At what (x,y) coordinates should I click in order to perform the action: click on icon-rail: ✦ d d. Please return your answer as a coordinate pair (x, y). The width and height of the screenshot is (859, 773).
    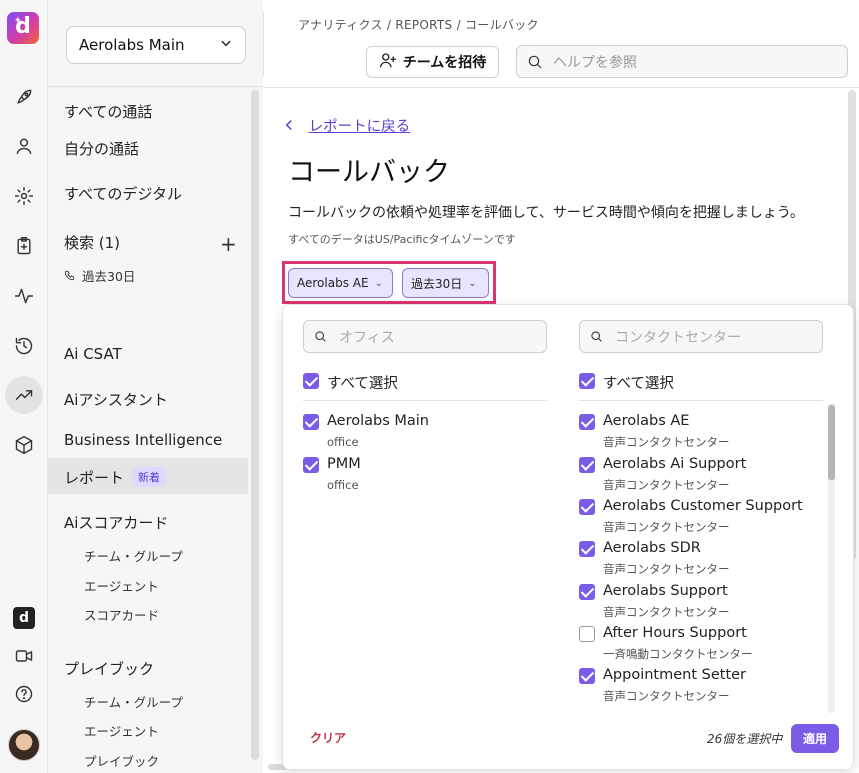
    Looking at the image, I should click on (24, 386).